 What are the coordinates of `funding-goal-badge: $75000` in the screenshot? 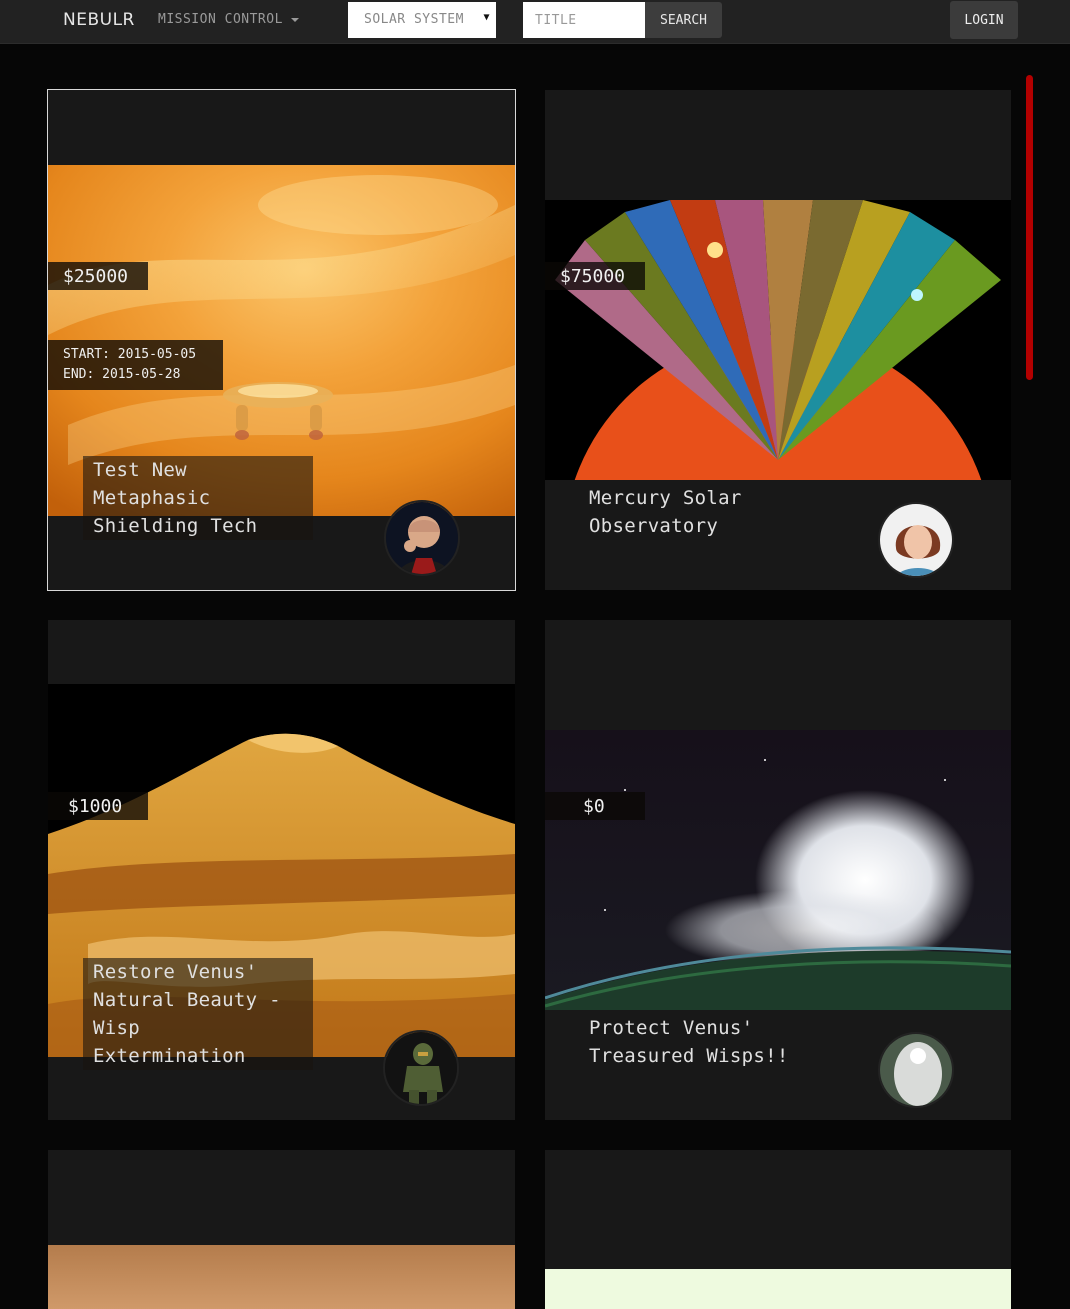 It's located at (595, 276).